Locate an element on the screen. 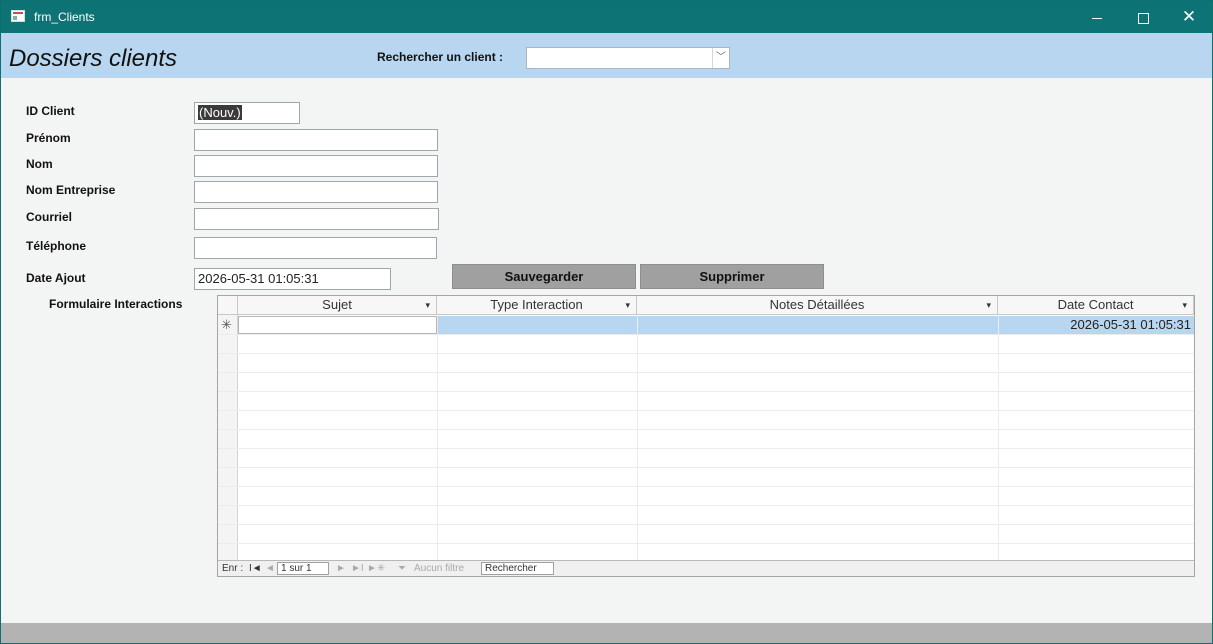 The image size is (1213, 644). minimize-icon is located at coordinates (1097, 18).